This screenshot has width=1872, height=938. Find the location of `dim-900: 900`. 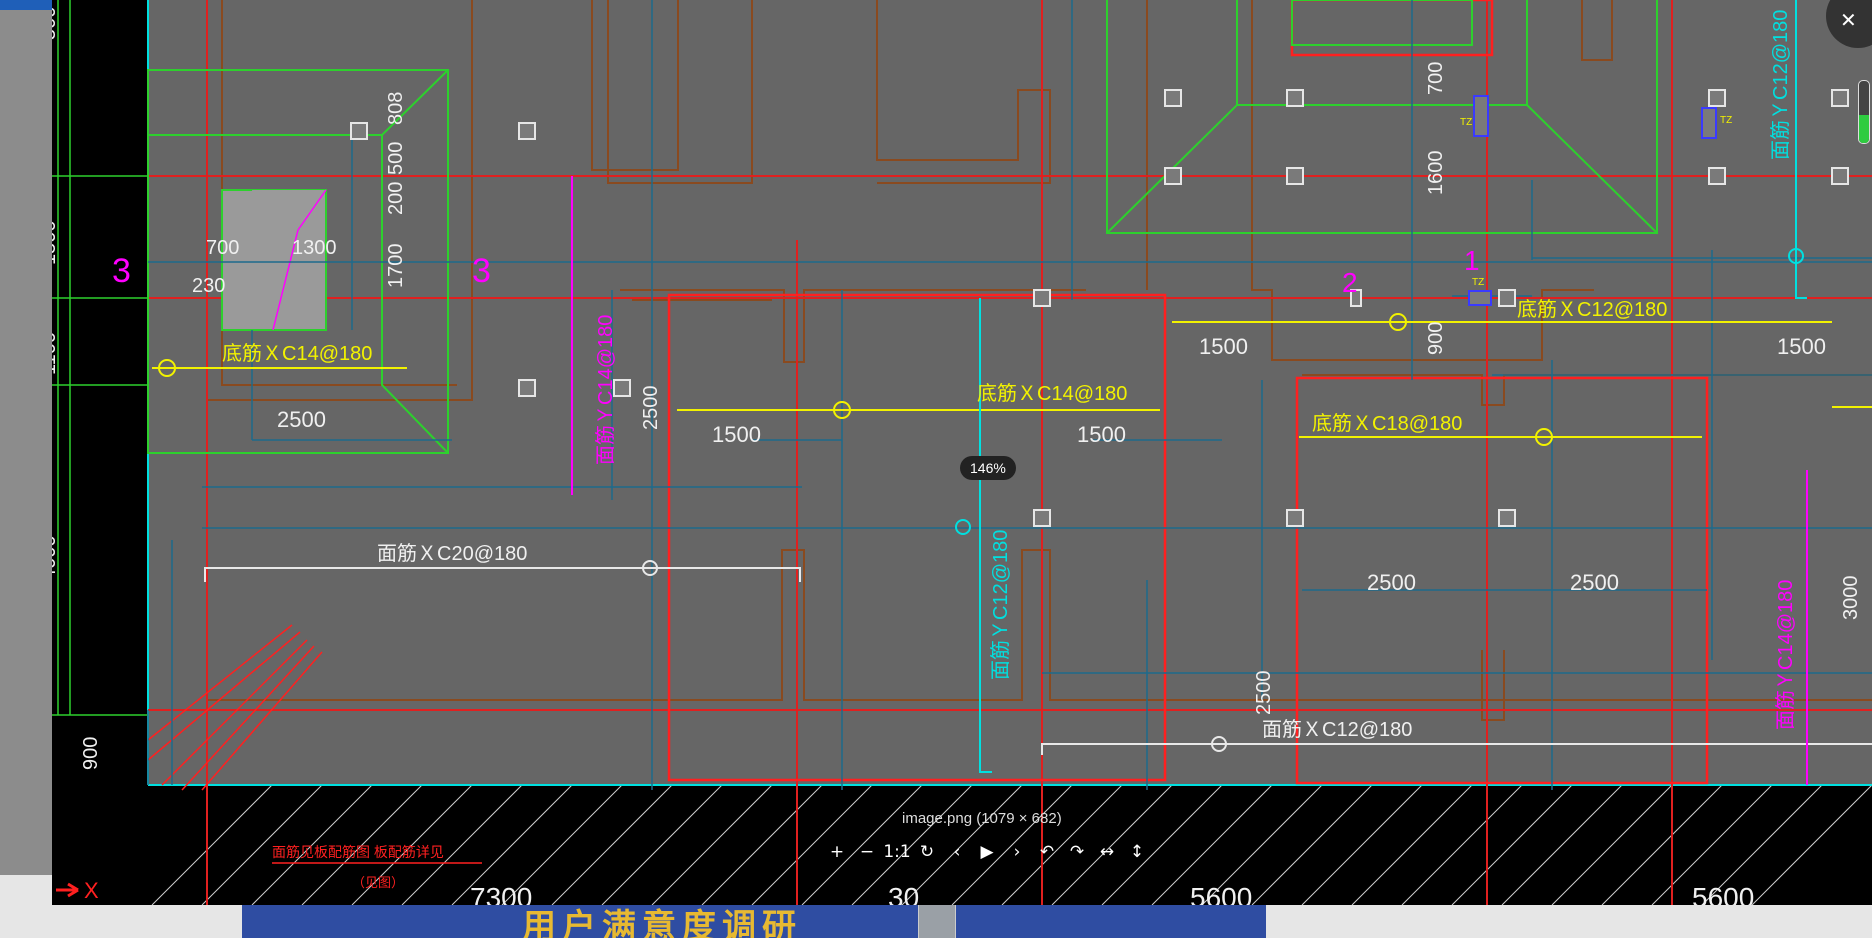

dim-900: 900 is located at coordinates (1436, 338).